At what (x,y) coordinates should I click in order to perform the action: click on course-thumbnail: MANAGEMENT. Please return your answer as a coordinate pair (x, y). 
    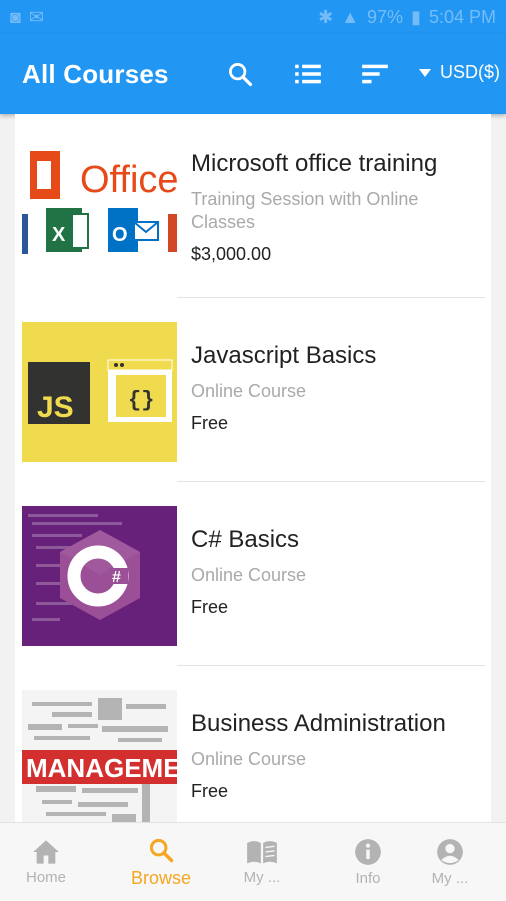
    Looking at the image, I should click on (99, 756).